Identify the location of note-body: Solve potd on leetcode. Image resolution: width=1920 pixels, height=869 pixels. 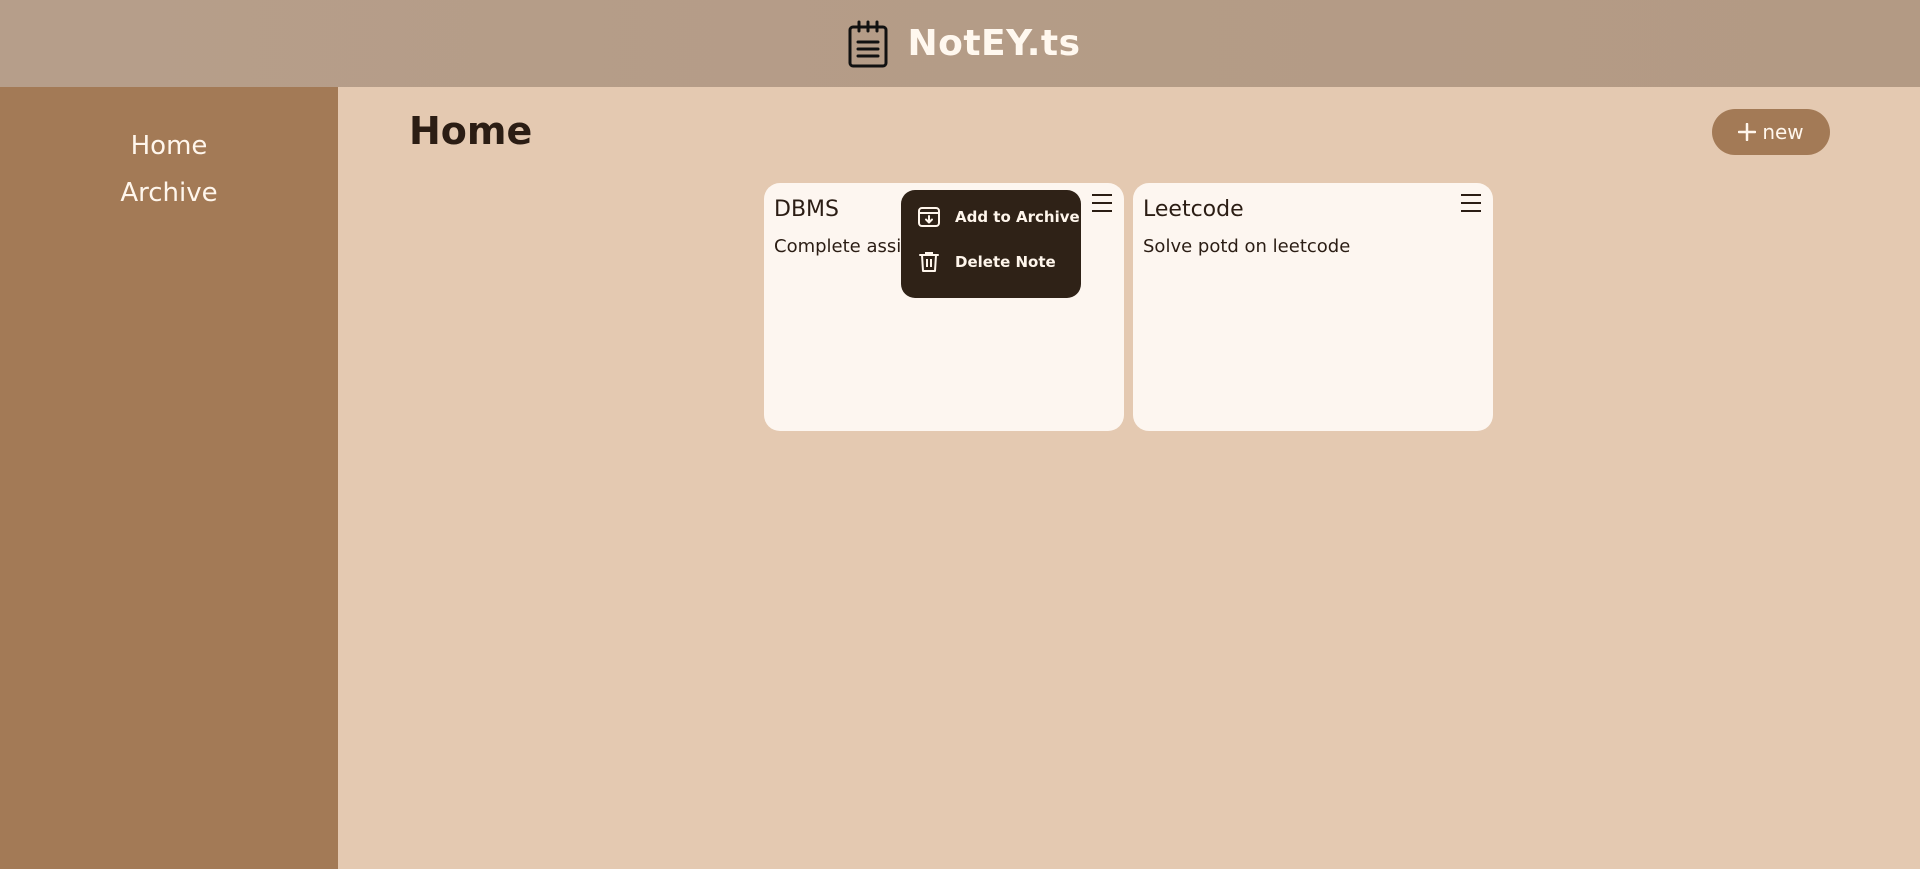
(1247, 246).